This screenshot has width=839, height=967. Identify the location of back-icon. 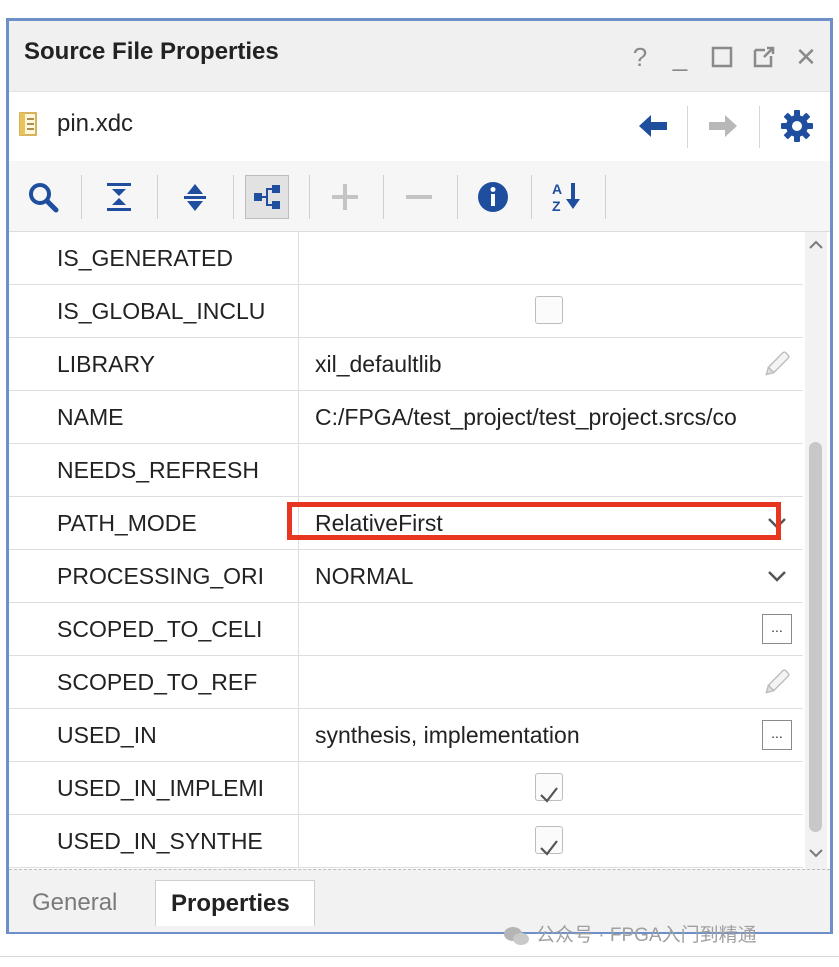
(653, 126).